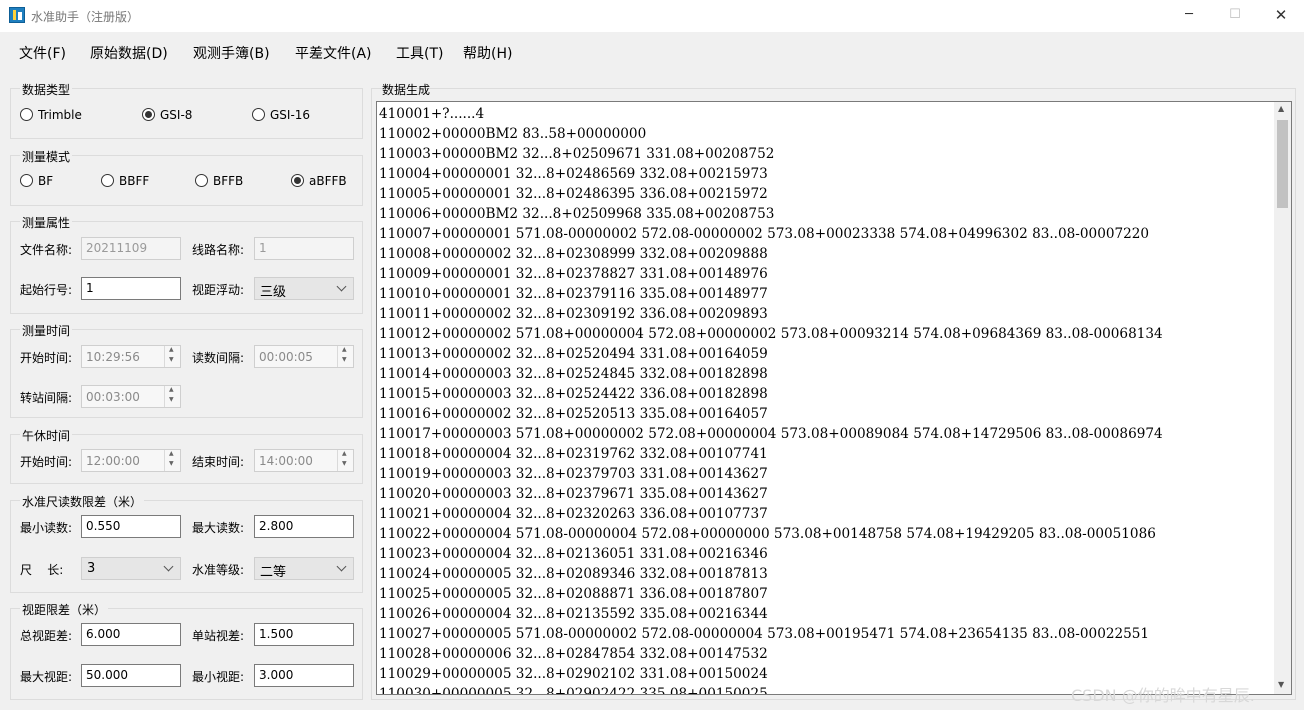 This screenshot has width=1304, height=710. Describe the element at coordinates (46, 677) in the screenshot. I see `max-sight-label: 最大视距:` at that location.